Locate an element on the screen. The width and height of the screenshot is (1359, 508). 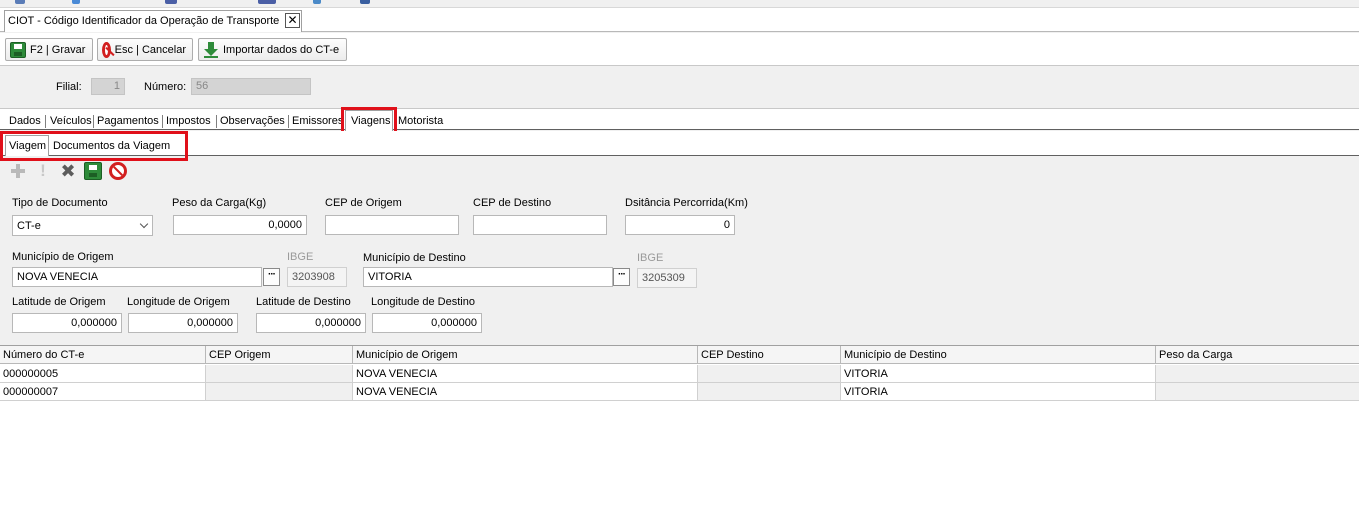
filial-field: 1 is located at coordinates (108, 86).